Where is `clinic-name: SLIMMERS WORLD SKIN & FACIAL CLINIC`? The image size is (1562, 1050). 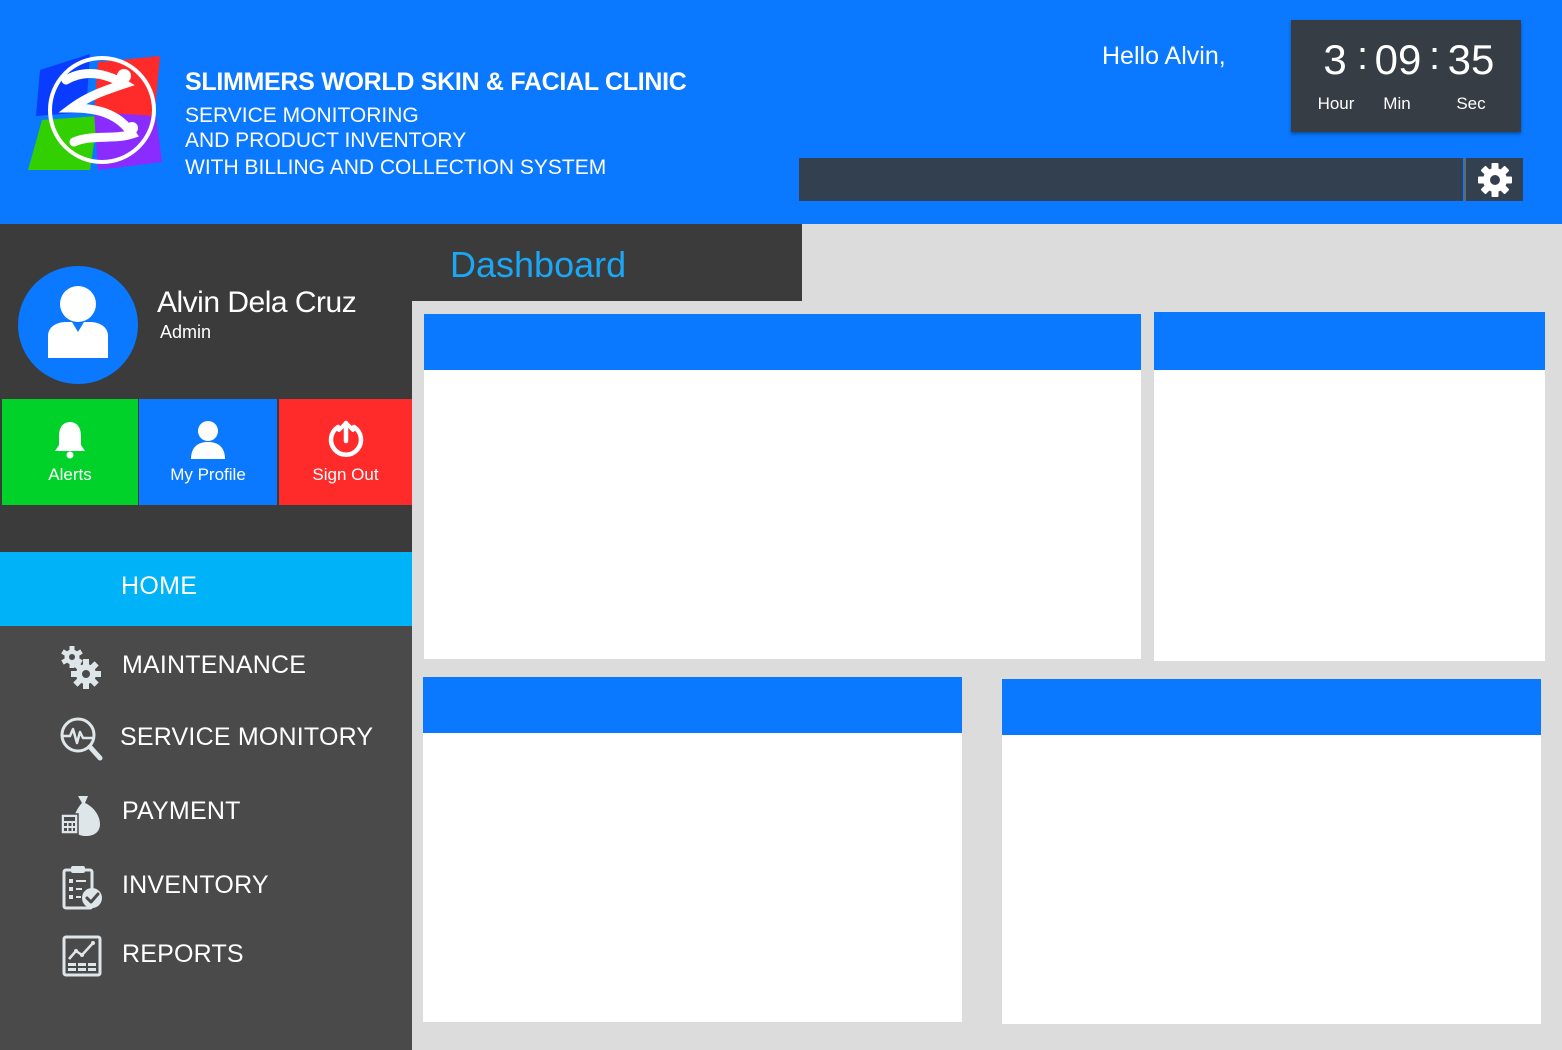 clinic-name: SLIMMERS WORLD SKIN & FACIAL CLINIC is located at coordinates (436, 82).